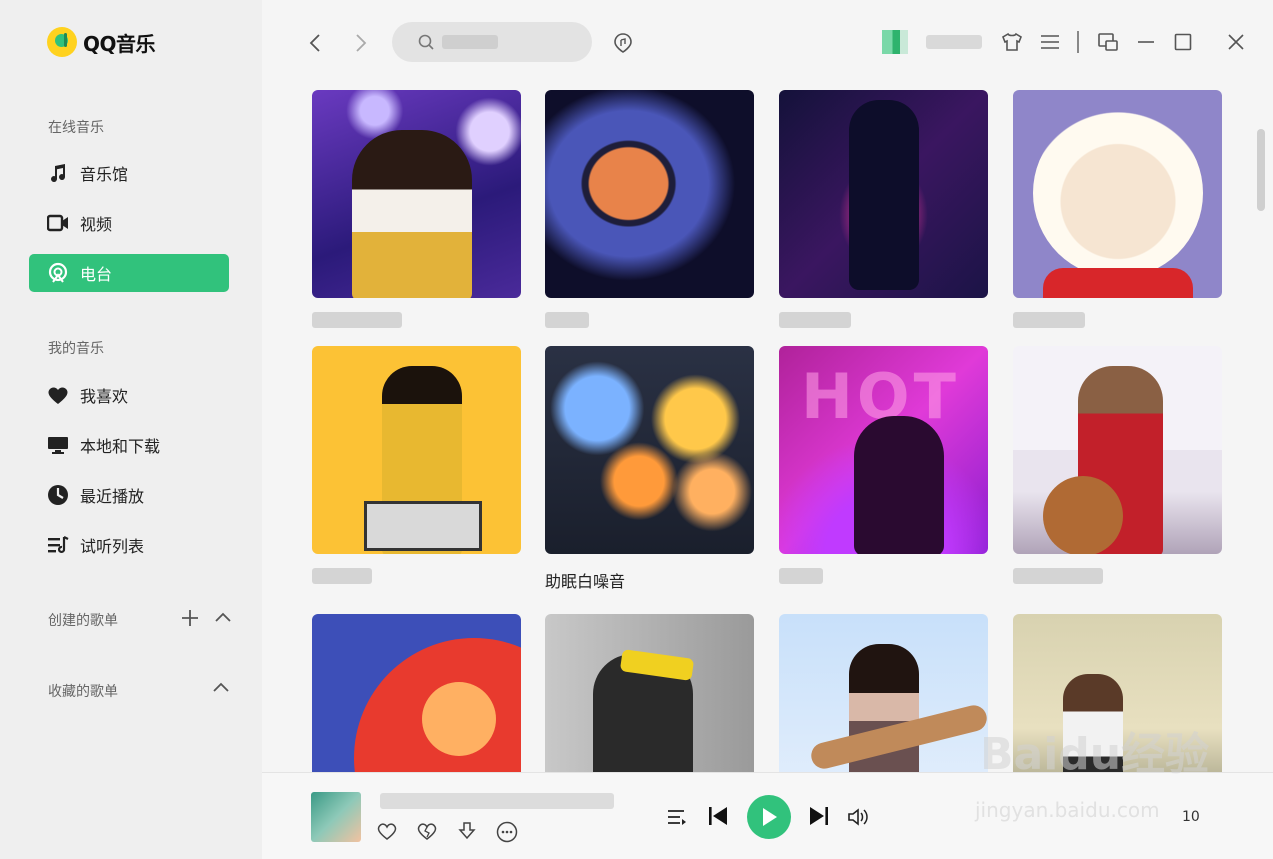 This screenshot has width=1273, height=859. Describe the element at coordinates (223, 620) in the screenshot. I see `collapse-created-chevron-up-icon` at that location.